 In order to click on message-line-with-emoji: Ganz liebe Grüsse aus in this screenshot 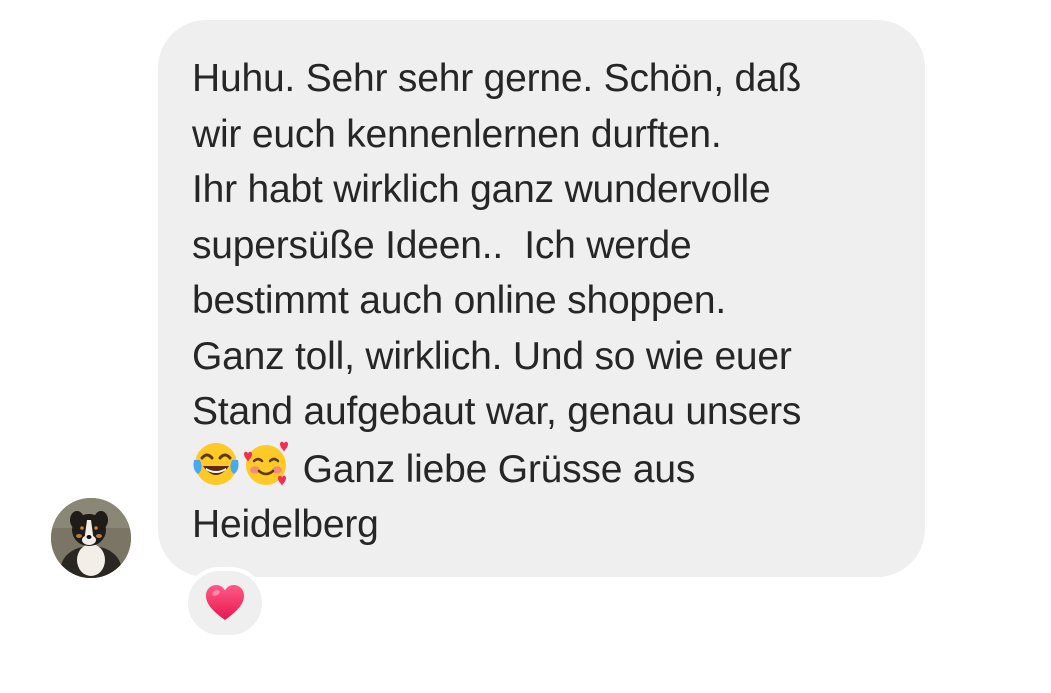, I will do `click(548, 469)`.